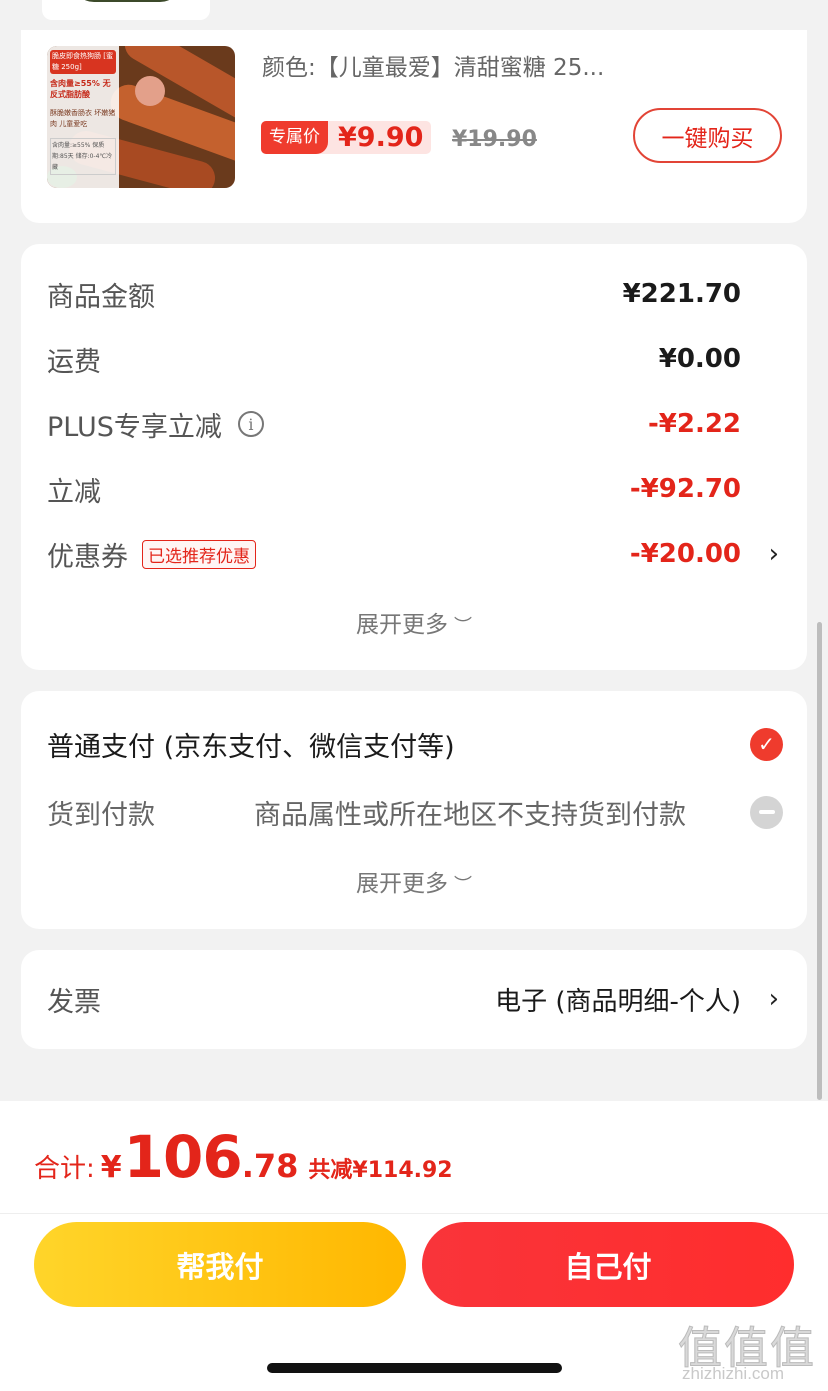 This screenshot has height=1391, width=828. Describe the element at coordinates (126, 10) in the screenshot. I see `previous-product-thumbnail` at that location.